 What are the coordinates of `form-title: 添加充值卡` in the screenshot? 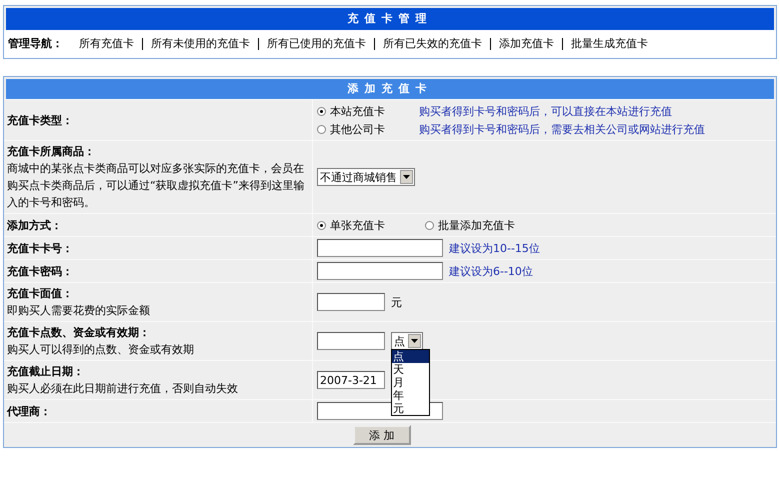 It's located at (390, 89).